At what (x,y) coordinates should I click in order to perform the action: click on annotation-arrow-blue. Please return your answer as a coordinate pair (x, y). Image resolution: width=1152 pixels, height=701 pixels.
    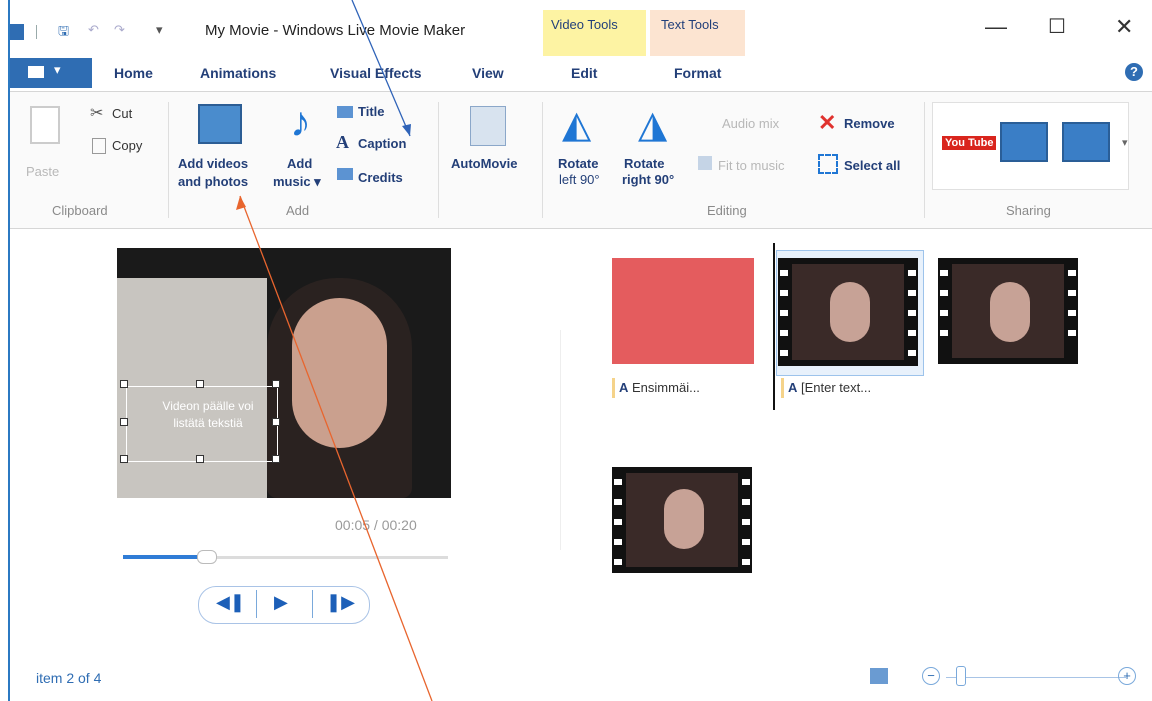
    Looking at the image, I should click on (381, 68).